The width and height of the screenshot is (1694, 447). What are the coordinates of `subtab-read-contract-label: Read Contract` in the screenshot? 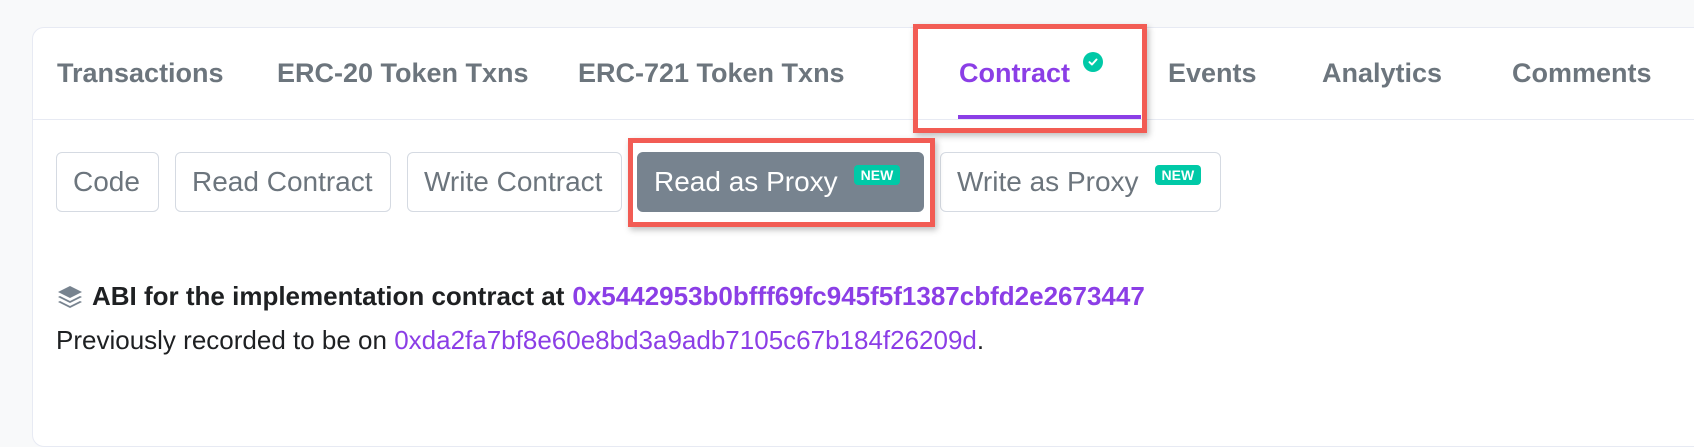 It's located at (282, 181).